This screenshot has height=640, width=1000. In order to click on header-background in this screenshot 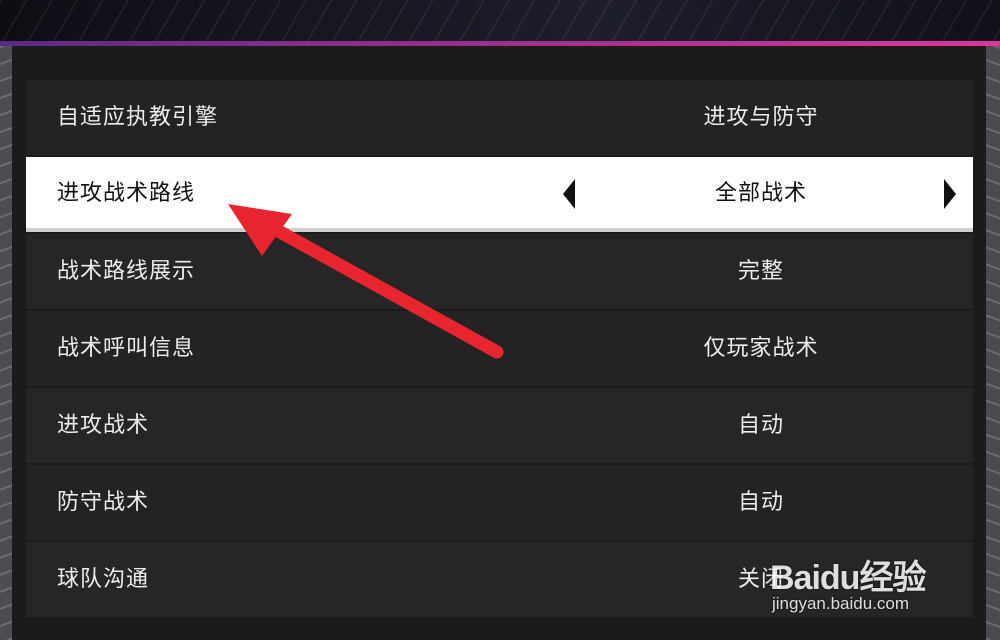, I will do `click(500, 23)`.